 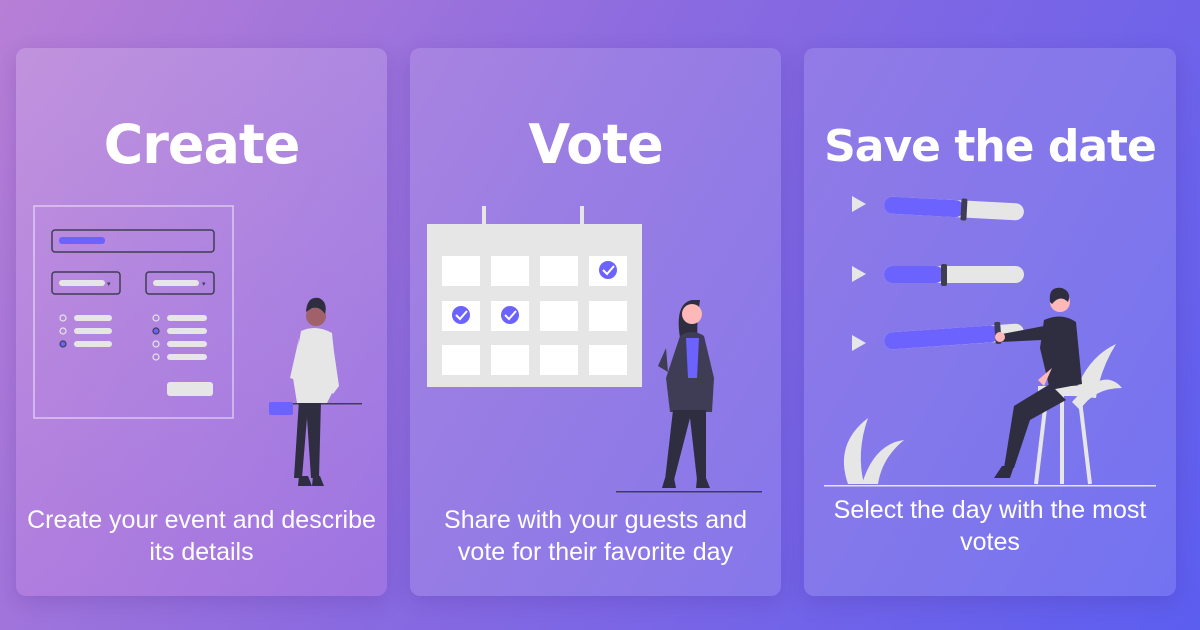 I want to click on play-icon, so click(x=859, y=273).